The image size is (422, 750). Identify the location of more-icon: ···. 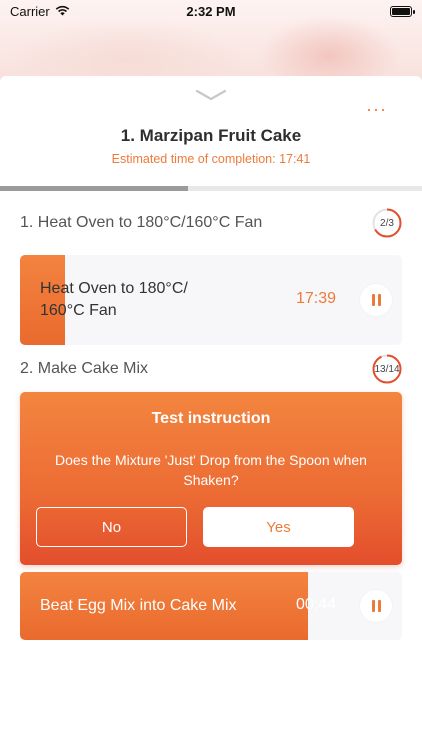
(376, 109).